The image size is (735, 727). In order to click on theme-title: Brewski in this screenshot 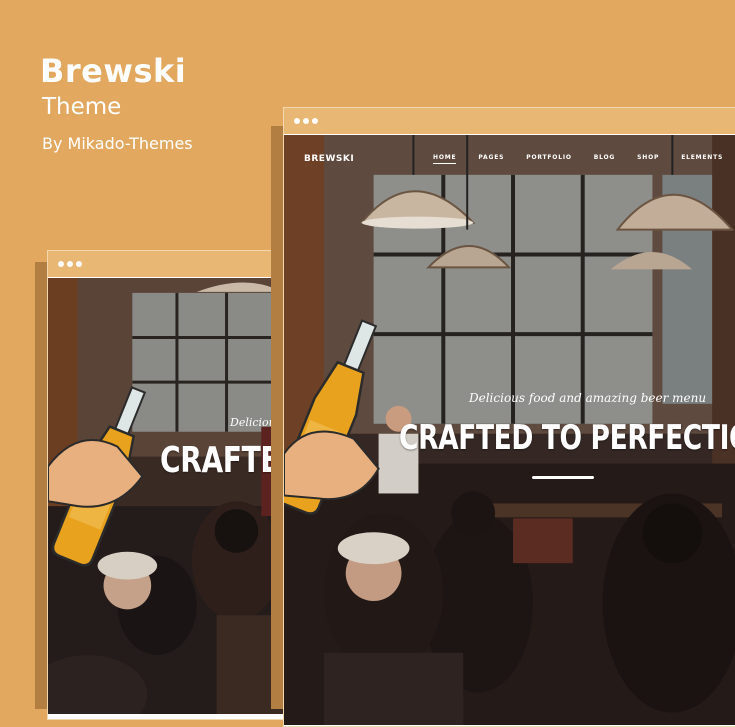, I will do `click(113, 71)`.